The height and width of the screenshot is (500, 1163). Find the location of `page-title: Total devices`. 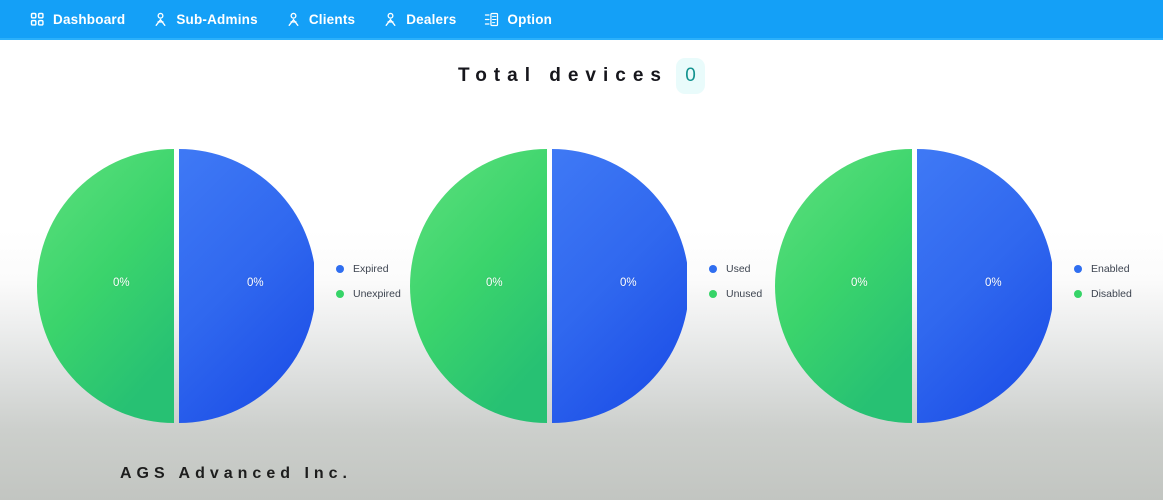

page-title: Total devices is located at coordinates (563, 75).